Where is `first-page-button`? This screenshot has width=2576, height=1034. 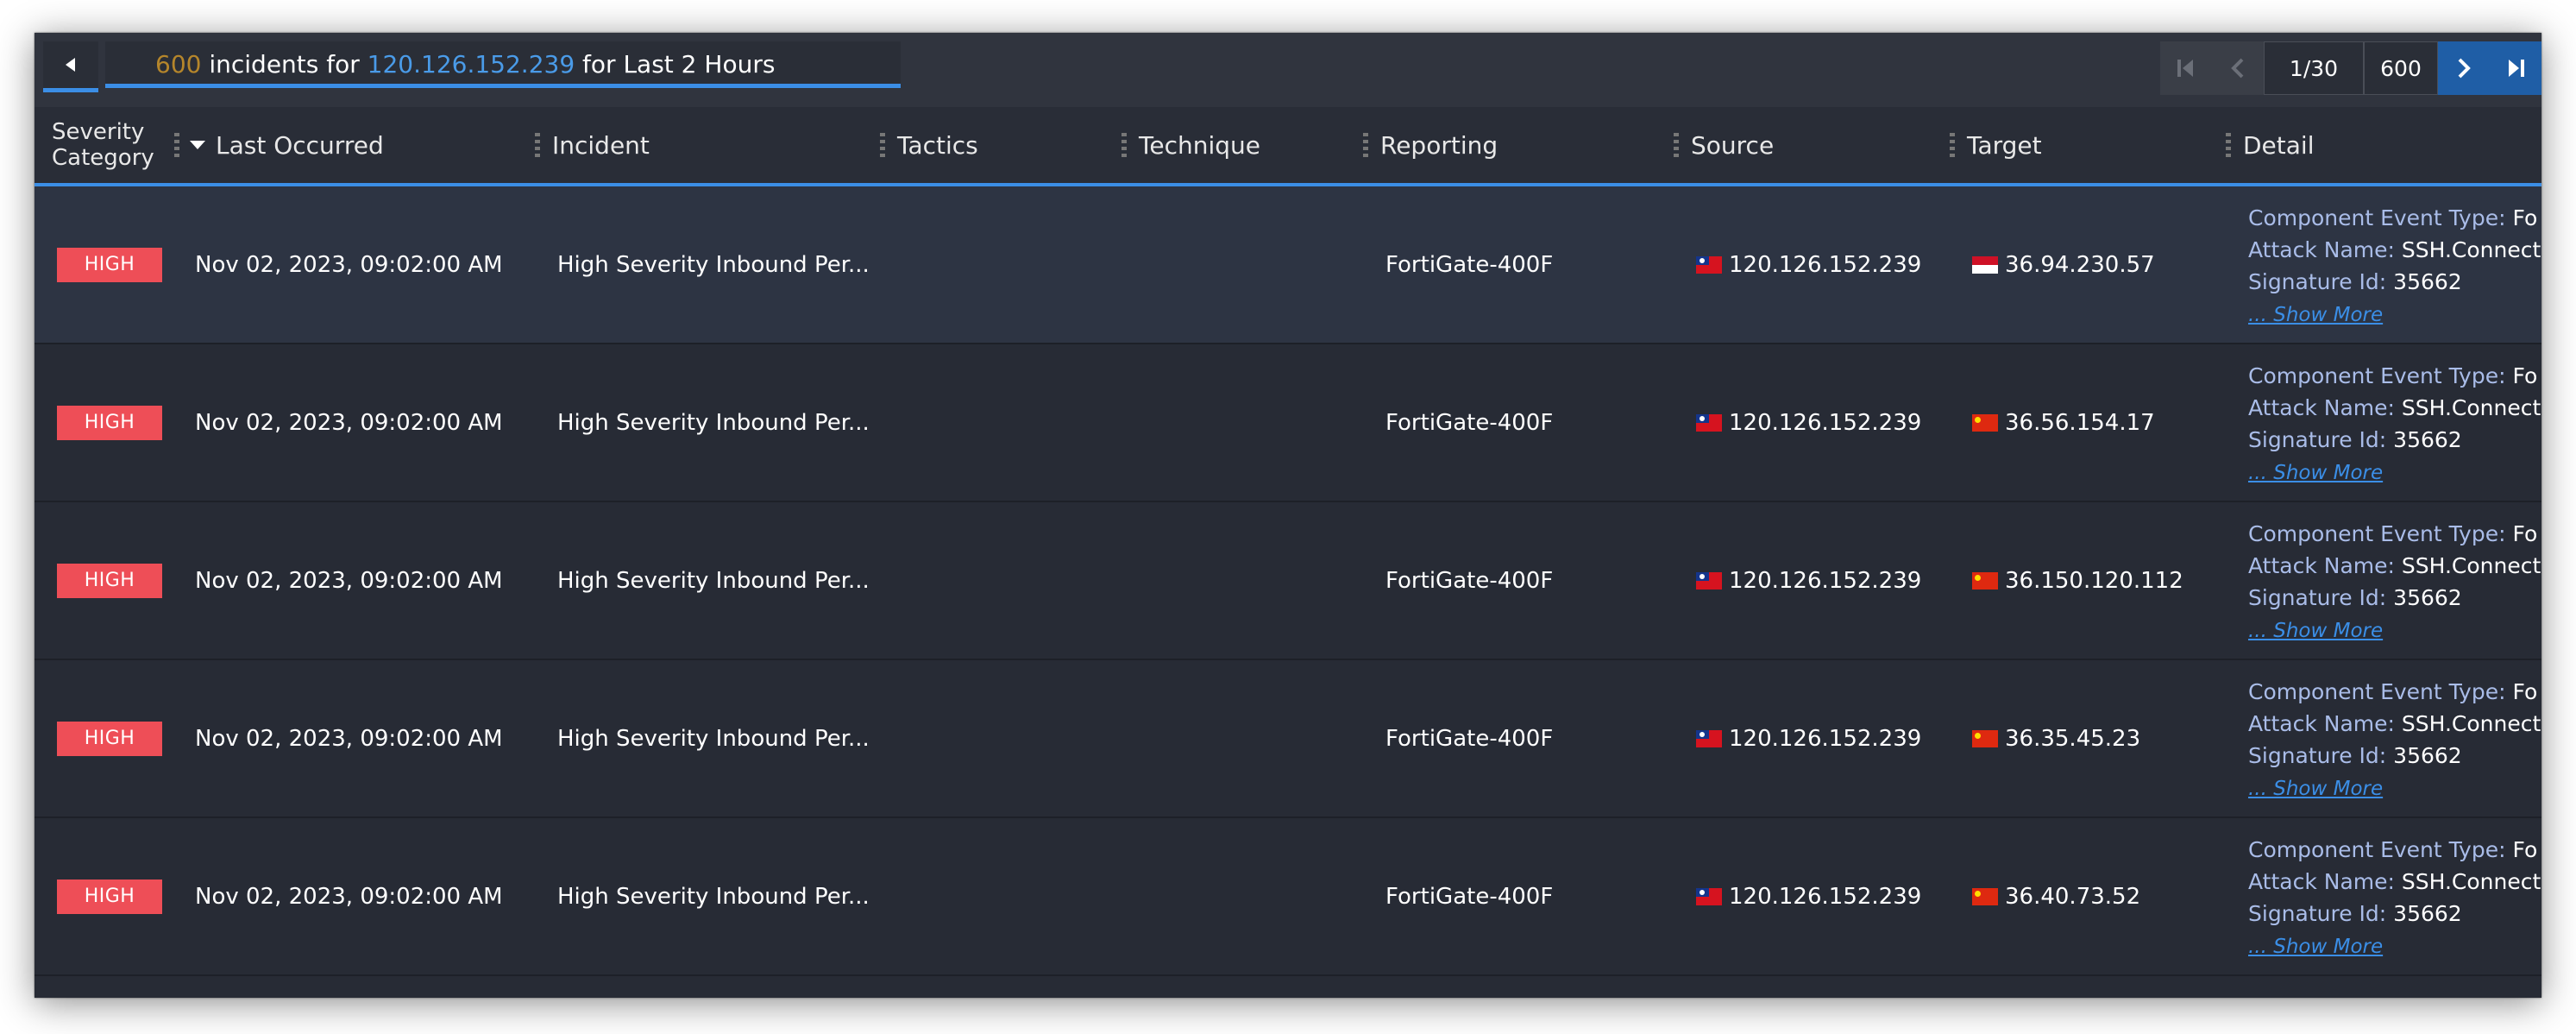
first-page-button is located at coordinates (2186, 68).